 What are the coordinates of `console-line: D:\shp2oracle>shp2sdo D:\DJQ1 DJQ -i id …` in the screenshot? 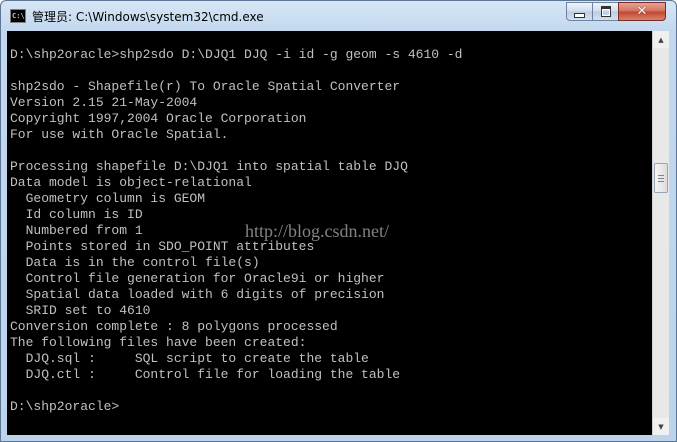 It's located at (236, 54).